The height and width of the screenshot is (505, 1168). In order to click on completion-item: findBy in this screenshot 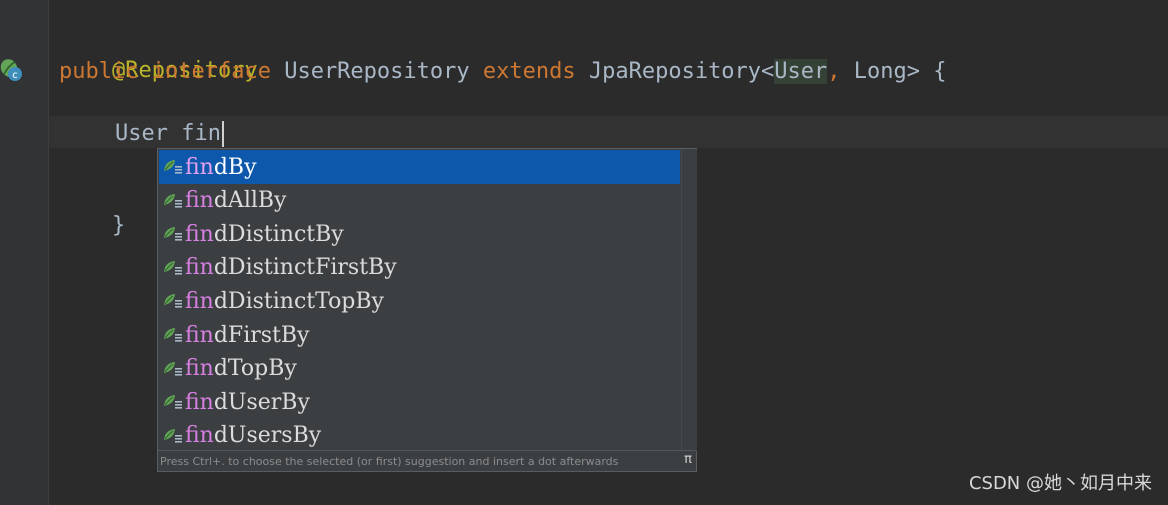, I will do `click(419, 167)`.